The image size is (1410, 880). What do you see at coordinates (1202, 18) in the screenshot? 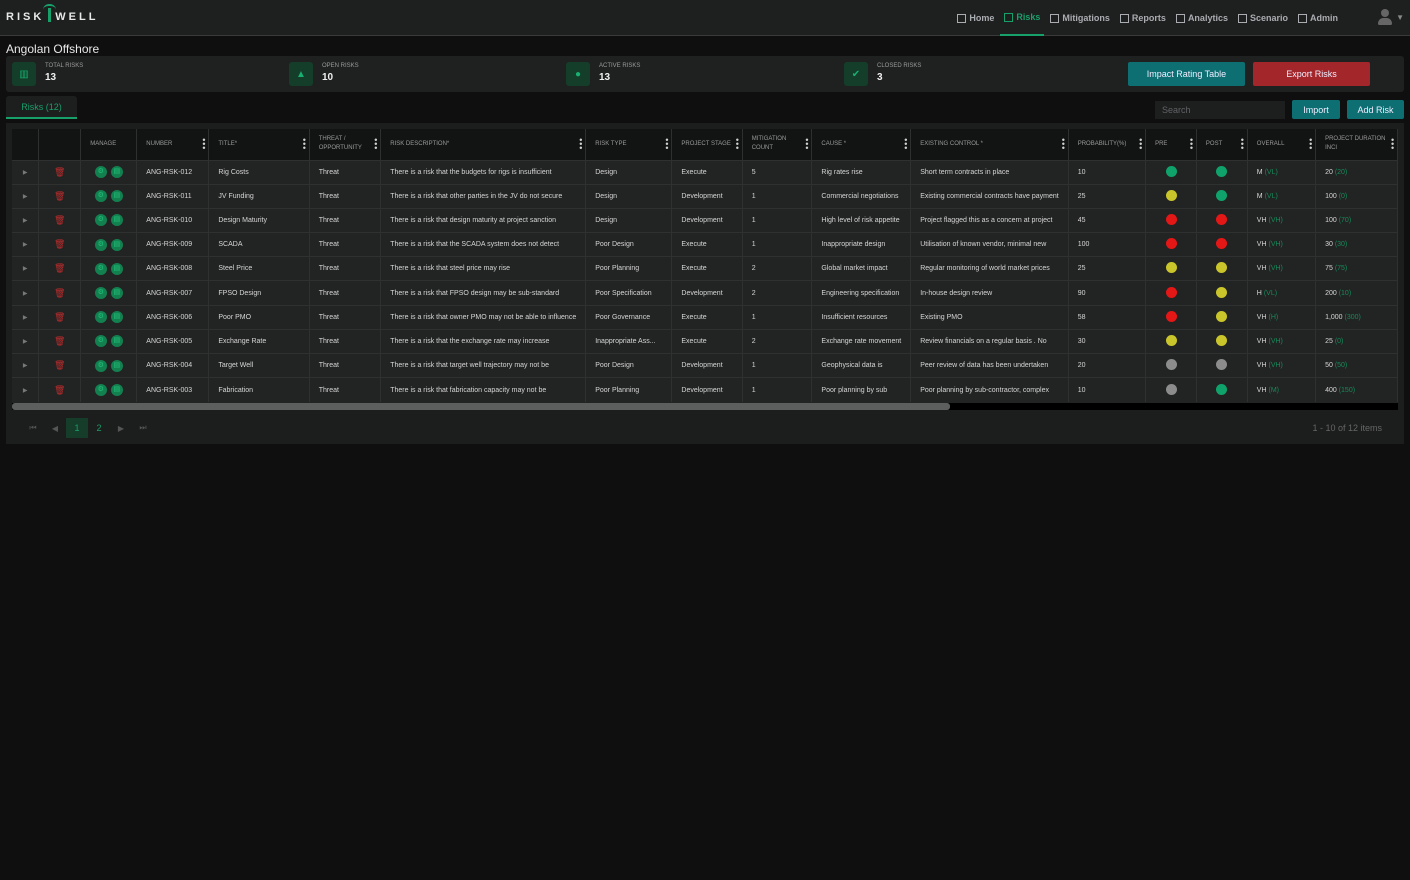
I see `nav-analytics: Analytics` at bounding box center [1202, 18].